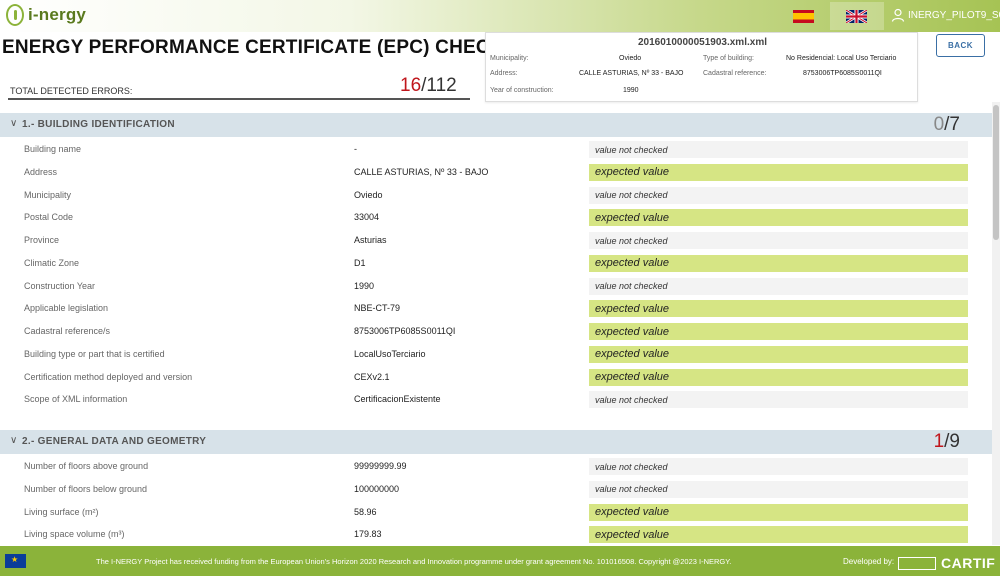  Describe the element at coordinates (380, 466) in the screenshot. I see `row-value: 99999999.99` at that location.